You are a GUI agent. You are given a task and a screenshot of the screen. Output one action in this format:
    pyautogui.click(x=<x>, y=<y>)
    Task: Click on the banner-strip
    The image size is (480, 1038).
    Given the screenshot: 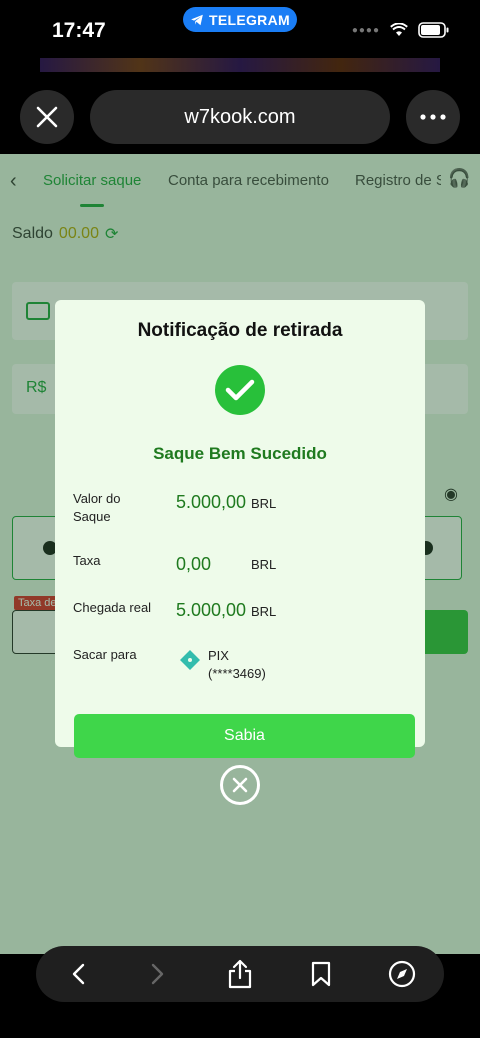 What is the action you would take?
    pyautogui.click(x=240, y=65)
    